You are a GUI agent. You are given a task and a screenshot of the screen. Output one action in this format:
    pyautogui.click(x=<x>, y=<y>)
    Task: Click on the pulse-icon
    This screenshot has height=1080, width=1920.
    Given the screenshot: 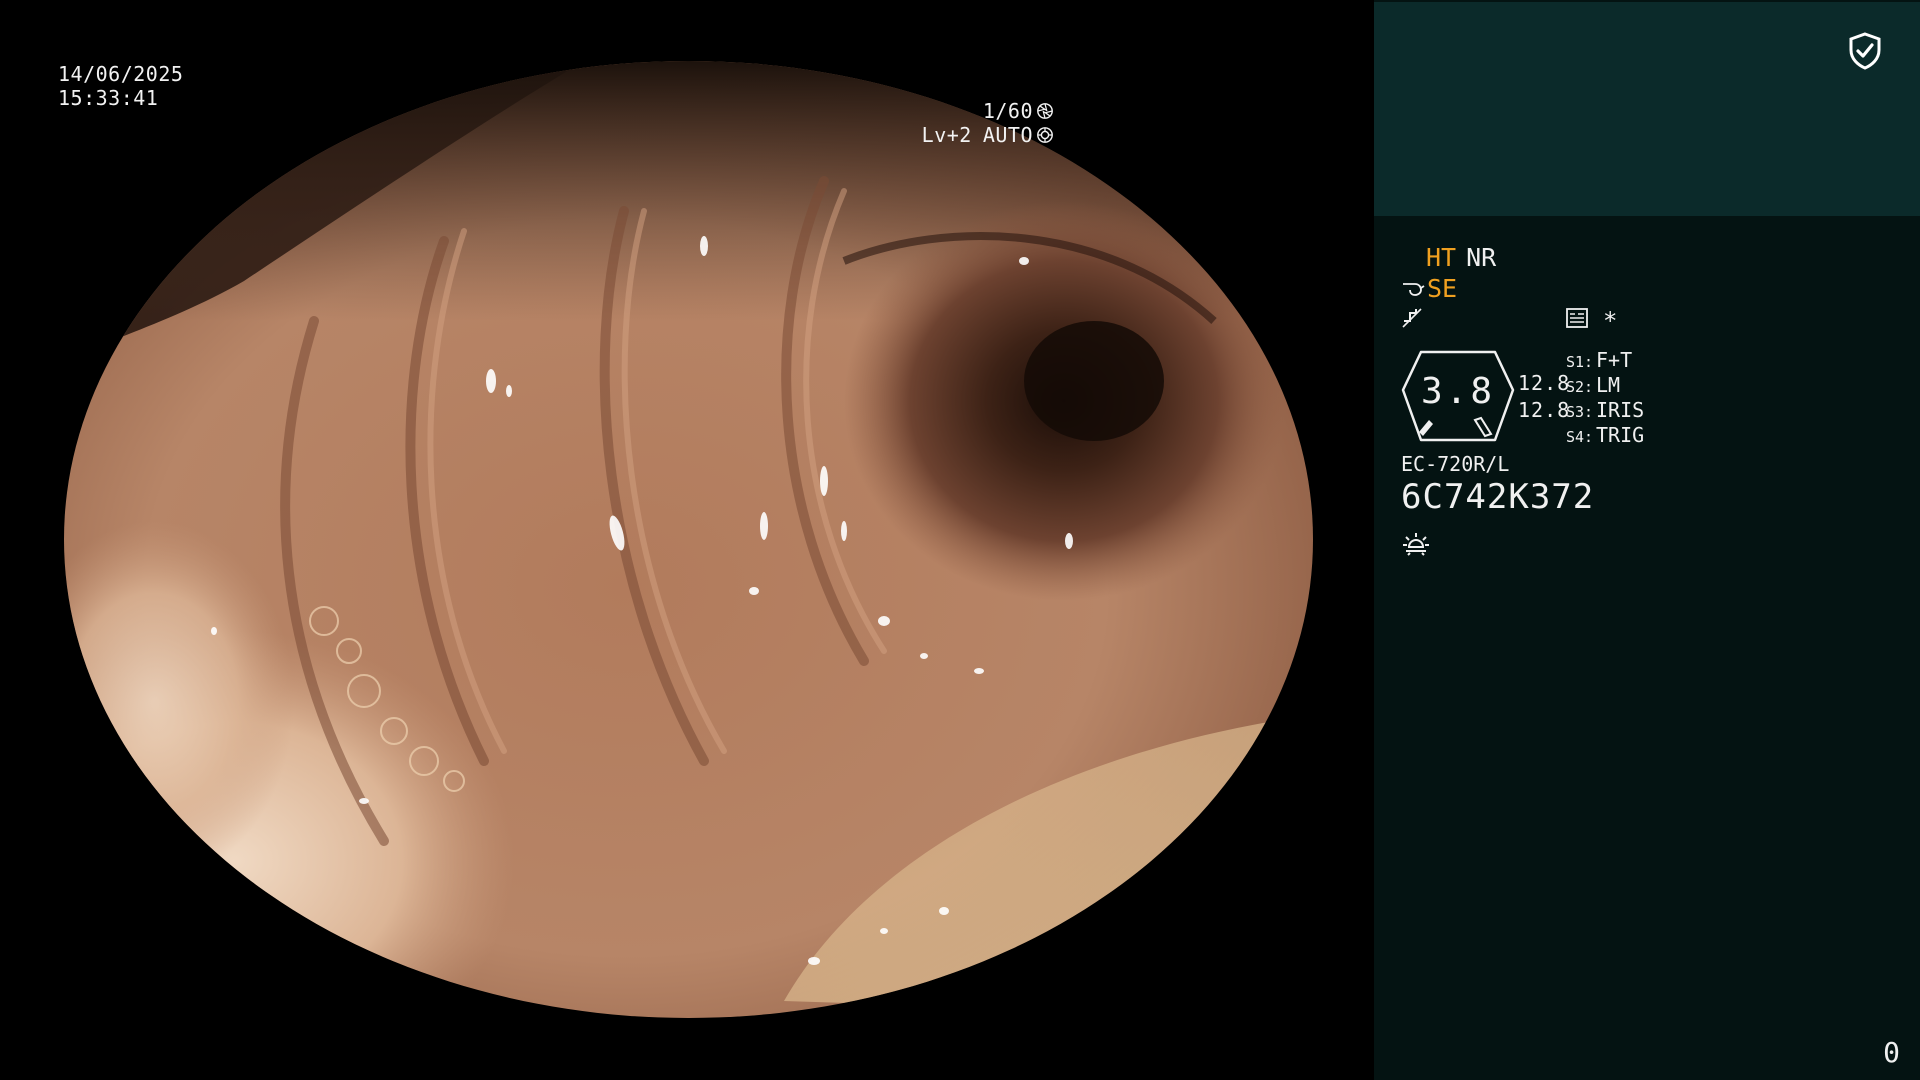 What is the action you would take?
    pyautogui.click(x=1412, y=318)
    